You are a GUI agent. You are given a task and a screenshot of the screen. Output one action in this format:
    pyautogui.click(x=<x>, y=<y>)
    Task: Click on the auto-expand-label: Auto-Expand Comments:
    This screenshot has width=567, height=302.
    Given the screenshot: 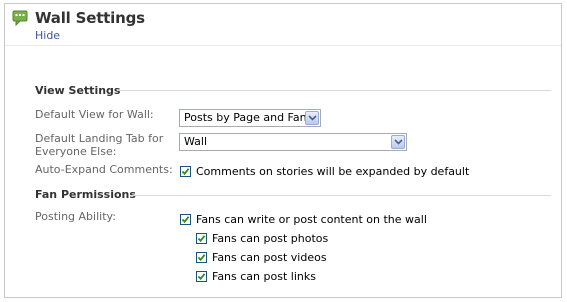 What is the action you would take?
    pyautogui.click(x=104, y=169)
    